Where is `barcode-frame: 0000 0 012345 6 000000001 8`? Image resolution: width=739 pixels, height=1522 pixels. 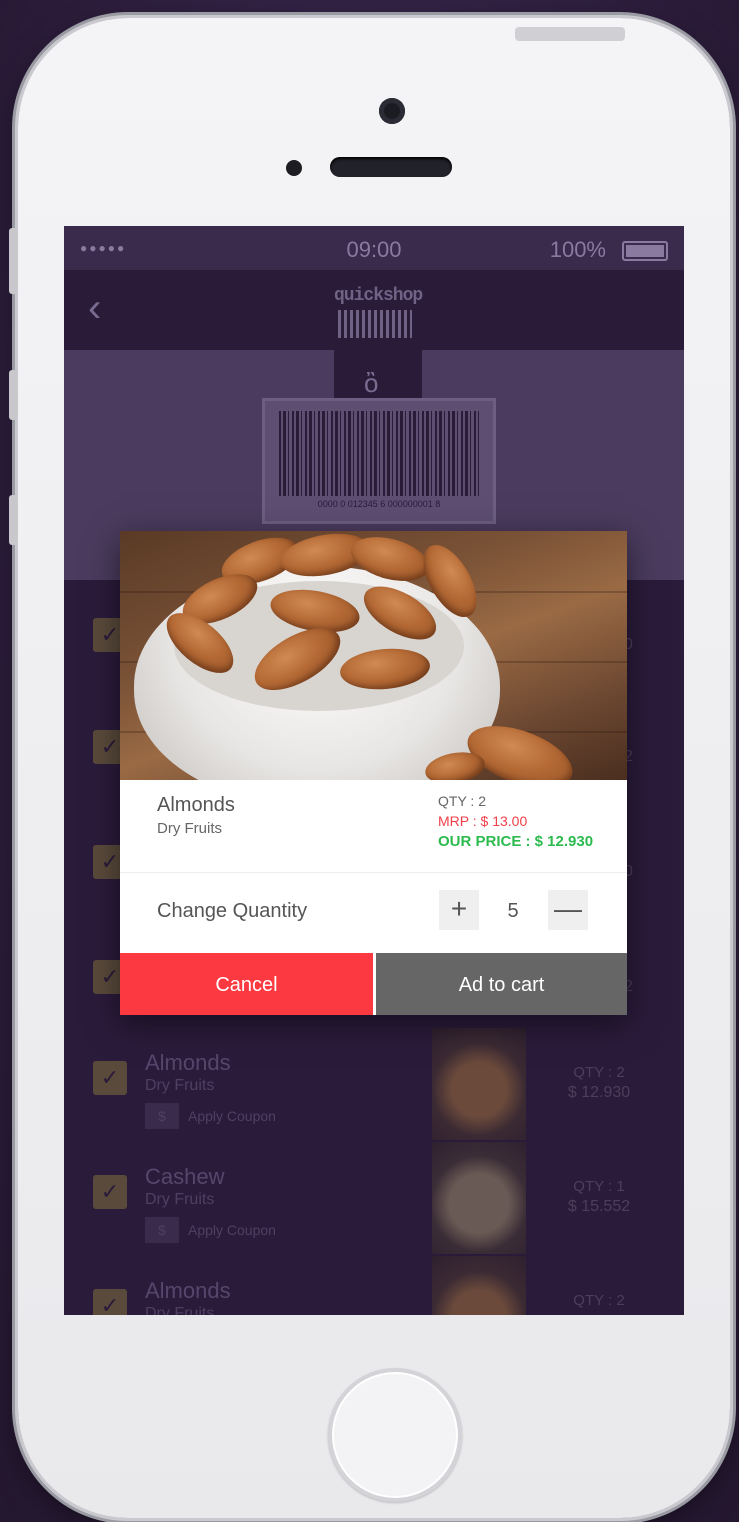
barcode-frame: 0000 0 012345 6 000000001 8 is located at coordinates (379, 461).